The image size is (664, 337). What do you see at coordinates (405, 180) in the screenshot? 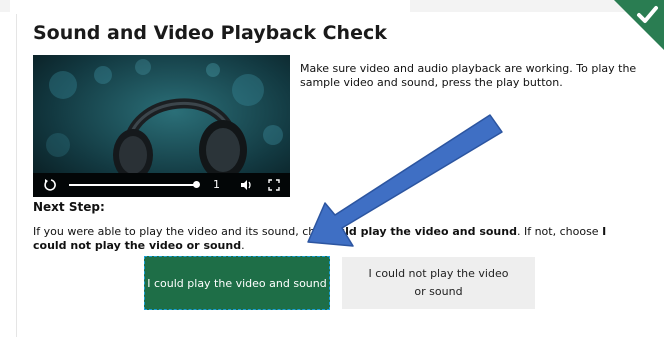
I see `annotation-arrow` at bounding box center [405, 180].